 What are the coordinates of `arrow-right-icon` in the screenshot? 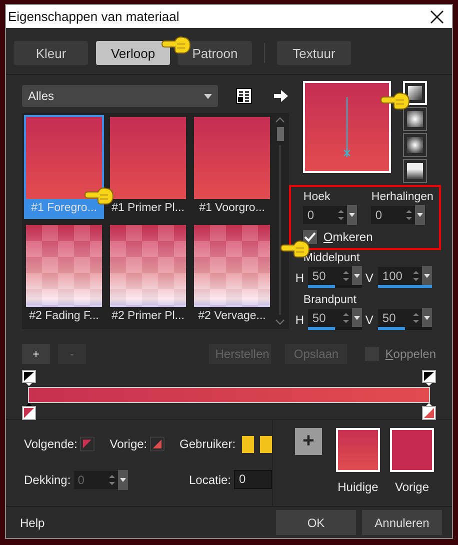 It's located at (281, 96).